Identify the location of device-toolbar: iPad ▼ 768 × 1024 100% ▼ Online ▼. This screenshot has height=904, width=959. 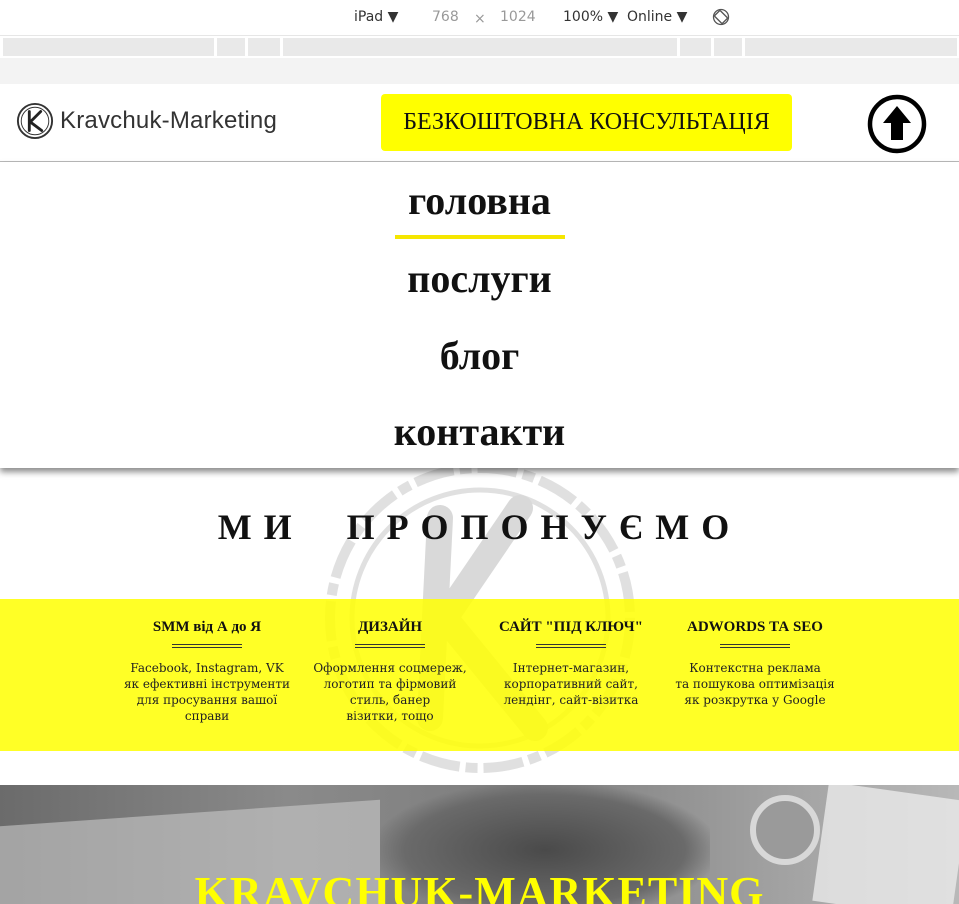
(479, 18).